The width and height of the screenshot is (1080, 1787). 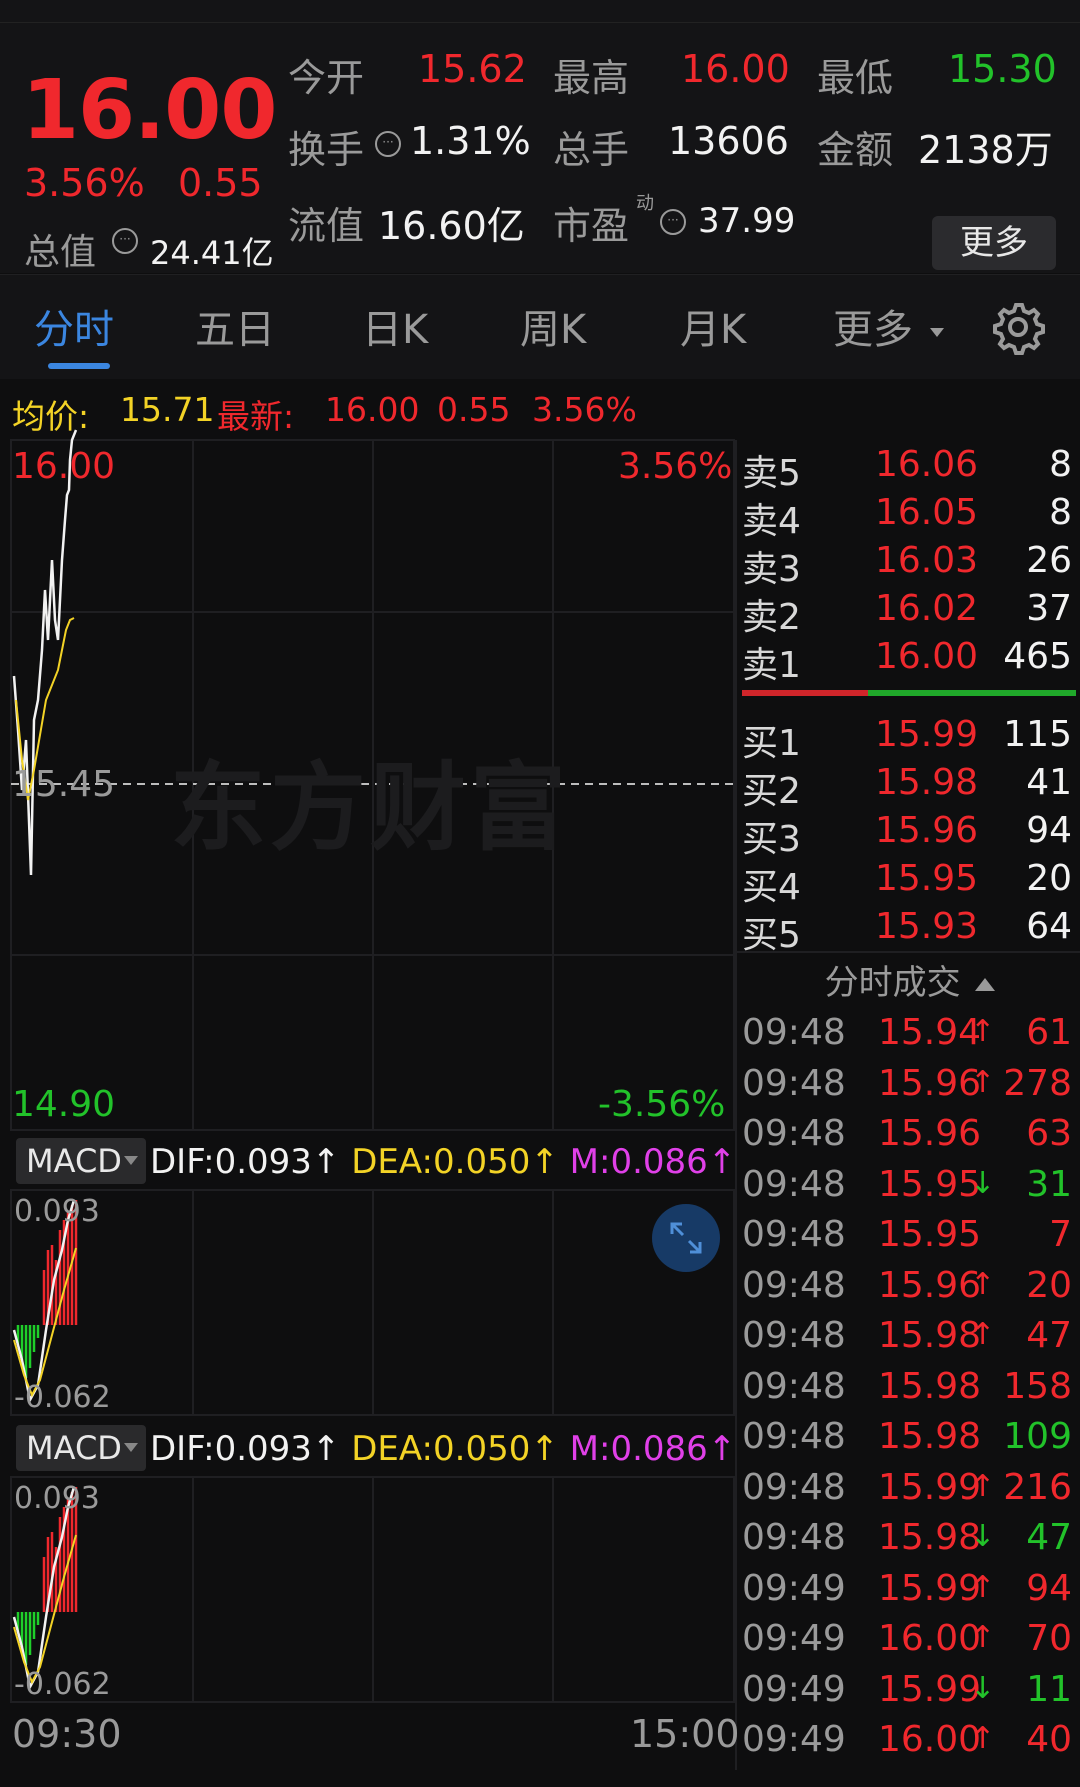 I want to click on bid-volume: 20, so click(x=1049, y=878).